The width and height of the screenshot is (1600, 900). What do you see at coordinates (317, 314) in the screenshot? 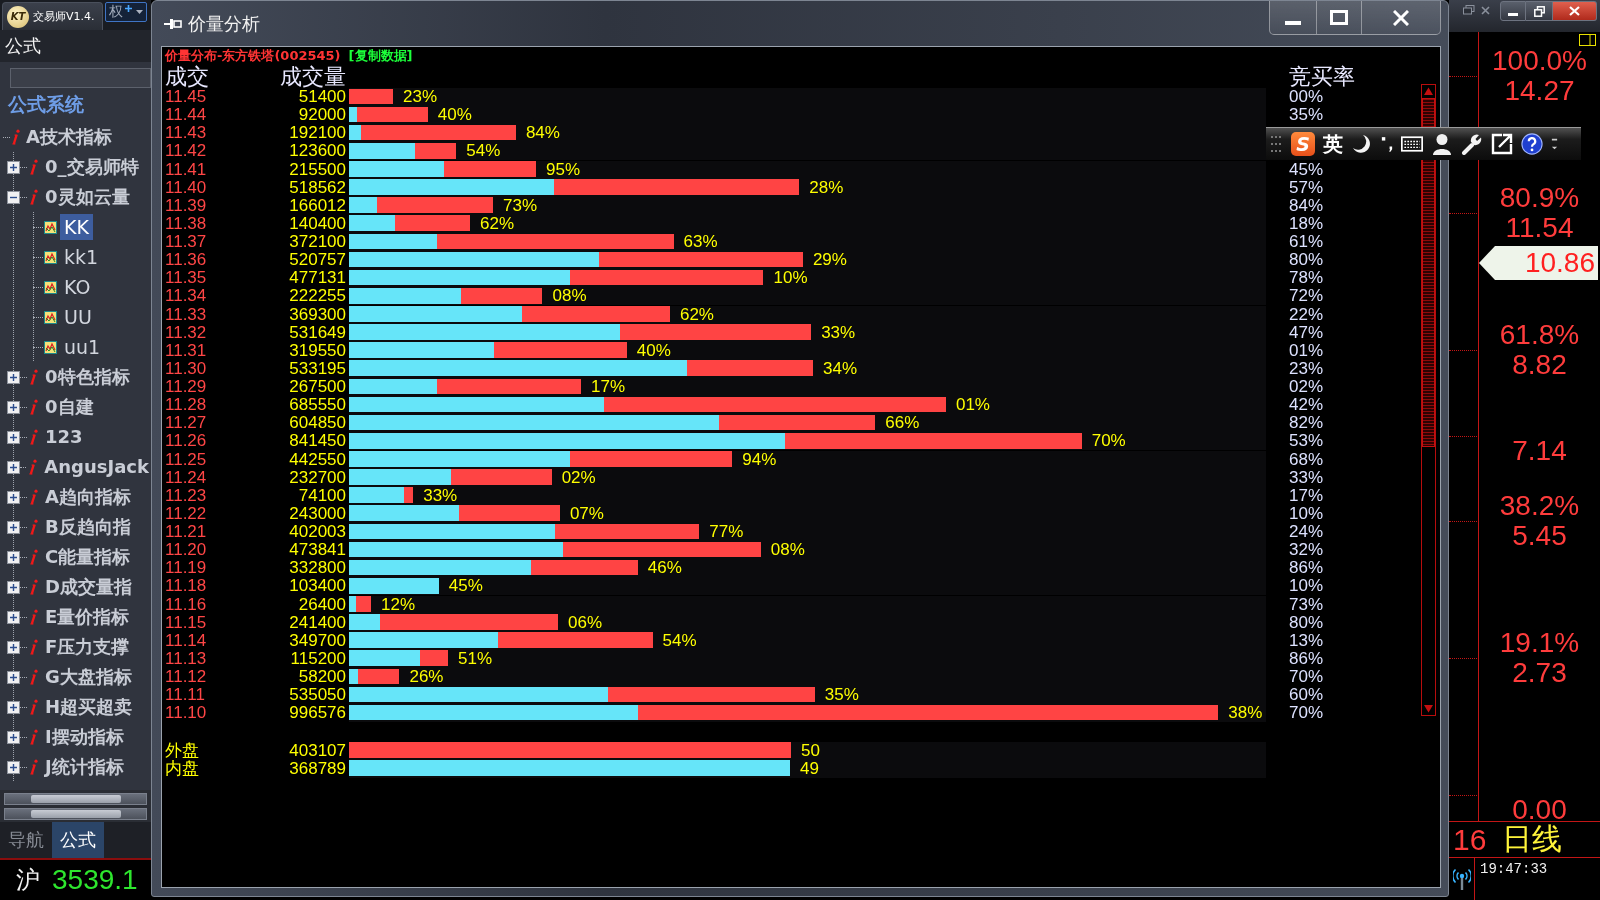
I see `volume-value: 369300` at bounding box center [317, 314].